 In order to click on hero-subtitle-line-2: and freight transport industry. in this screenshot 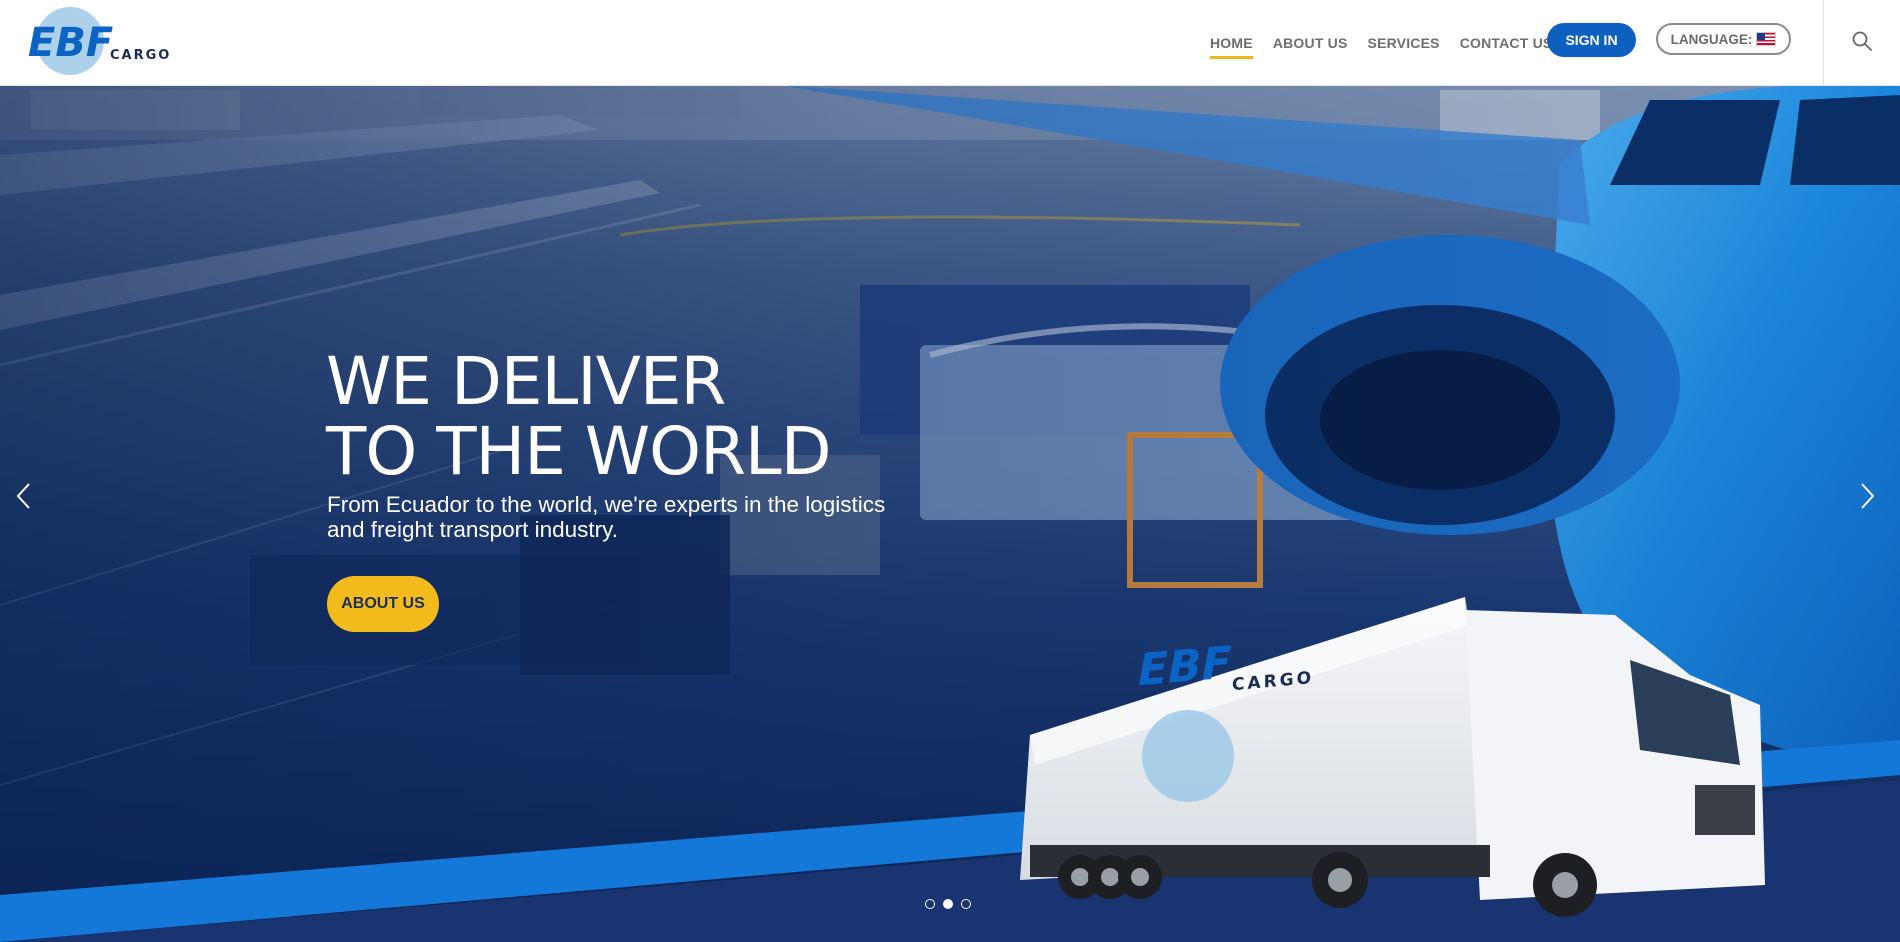, I will do `click(472, 529)`.